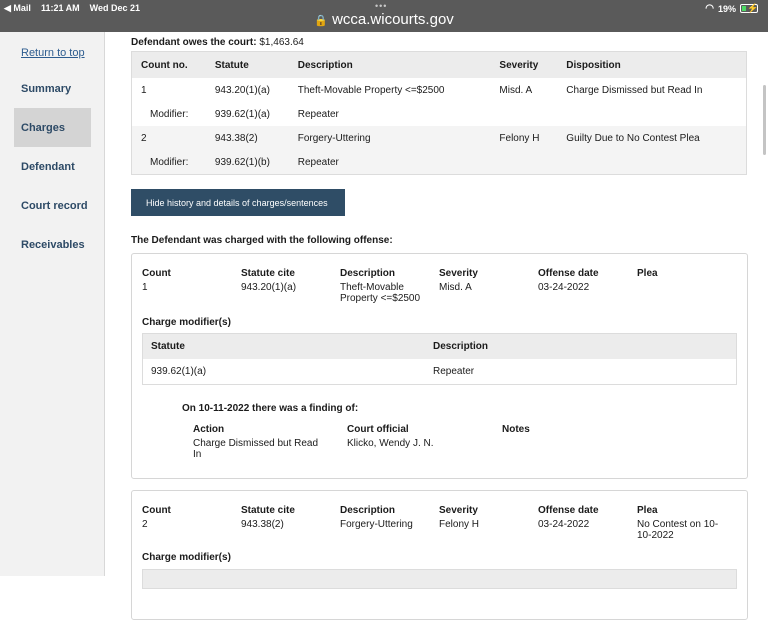 This screenshot has width=768, height=620. What do you see at coordinates (655, 535) in the screenshot?
I see `plea-value-line2: 10-2022` at bounding box center [655, 535].